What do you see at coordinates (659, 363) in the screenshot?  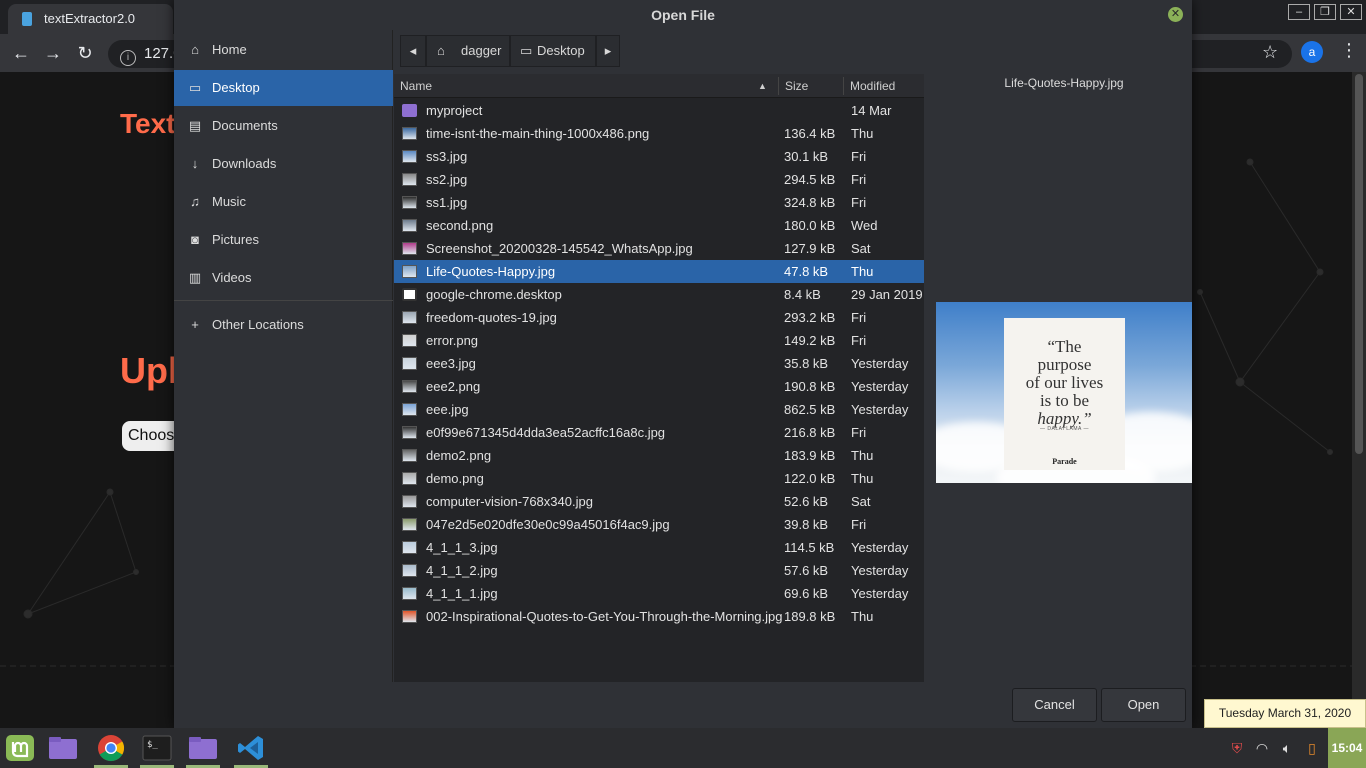 I see `file-row: eee3.jpg 35.8 kB Yesterday` at bounding box center [659, 363].